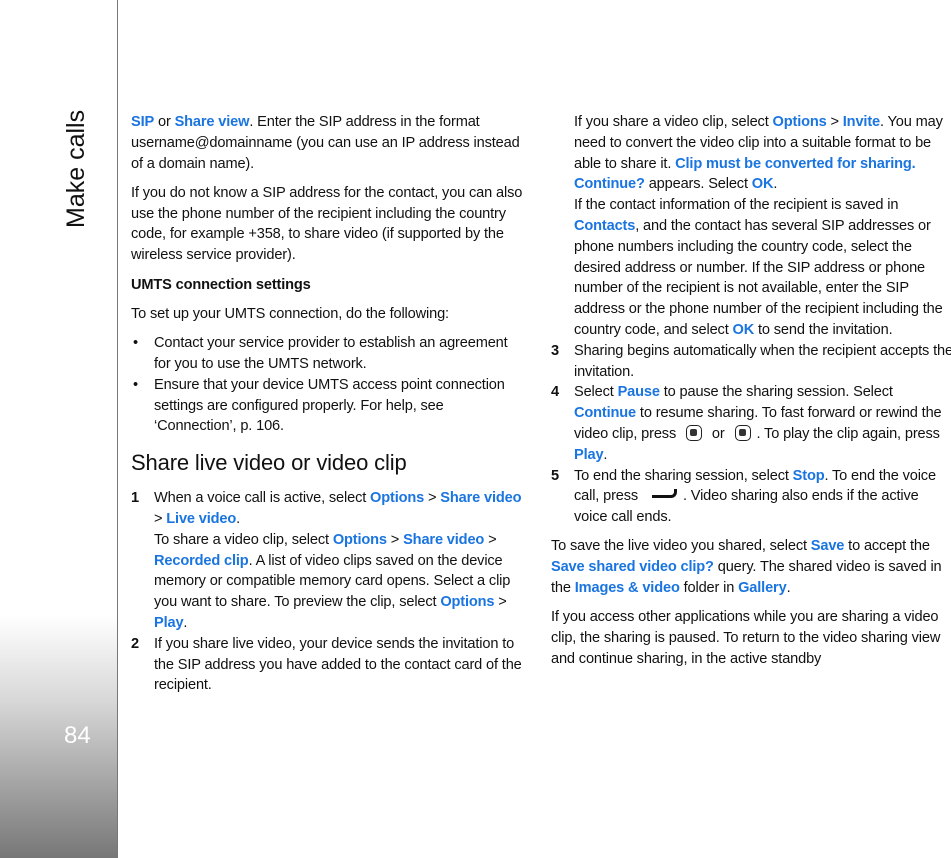 This screenshot has height=858, width=951. I want to click on step-number: 2, so click(135, 643).